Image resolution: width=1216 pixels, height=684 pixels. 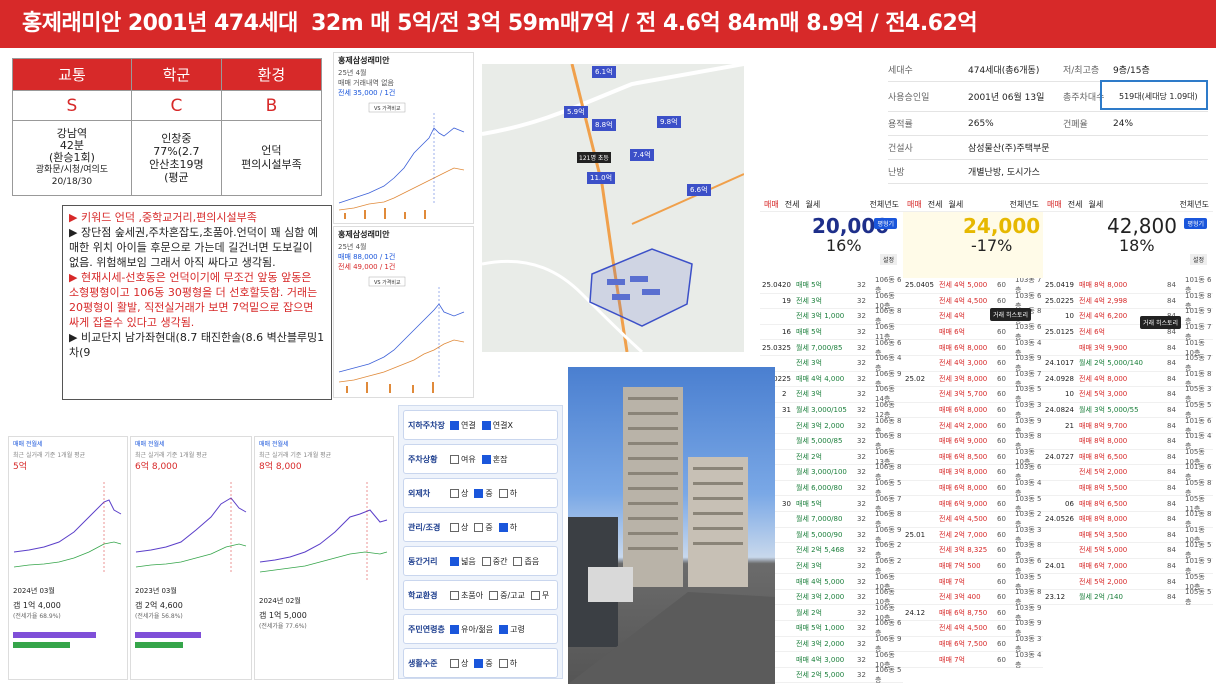 I want to click on map-price-marker: 11.0억, so click(x=601, y=178).